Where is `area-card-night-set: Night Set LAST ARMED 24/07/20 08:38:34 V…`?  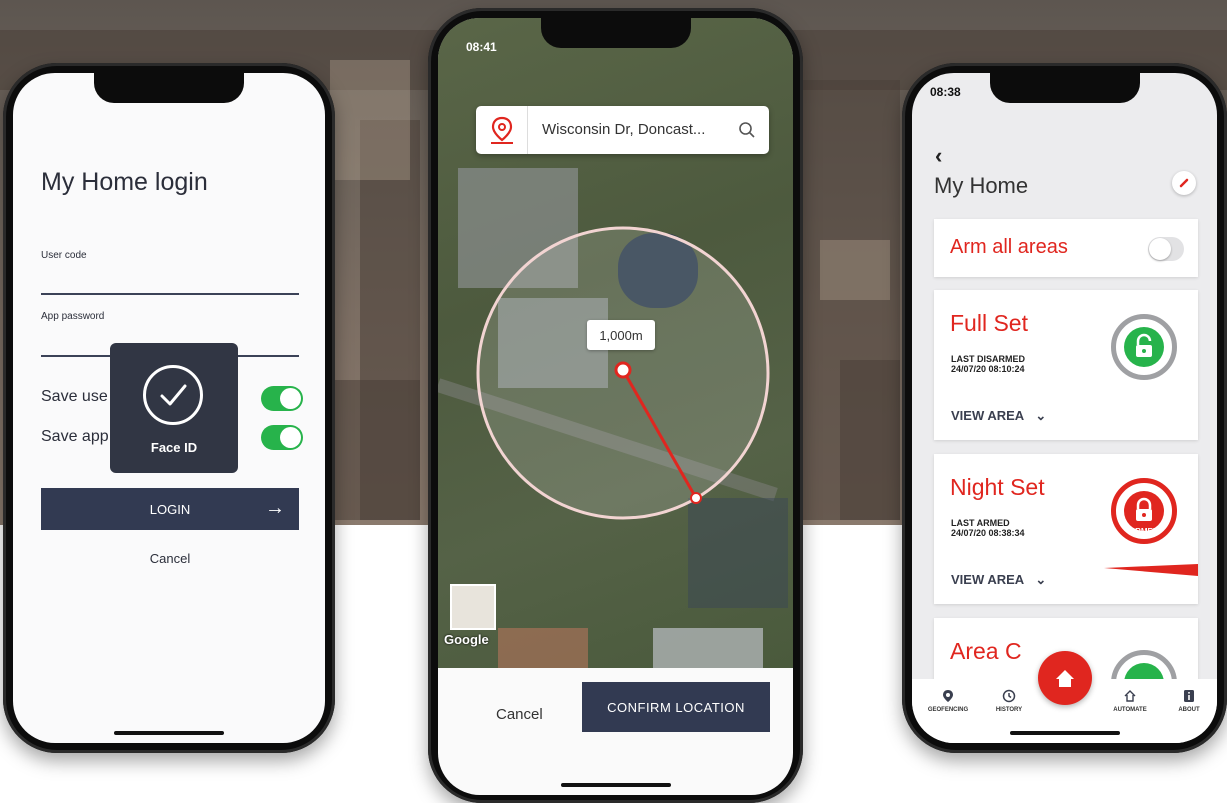 area-card-night-set: Night Set LAST ARMED 24/07/20 08:38:34 V… is located at coordinates (1066, 529).